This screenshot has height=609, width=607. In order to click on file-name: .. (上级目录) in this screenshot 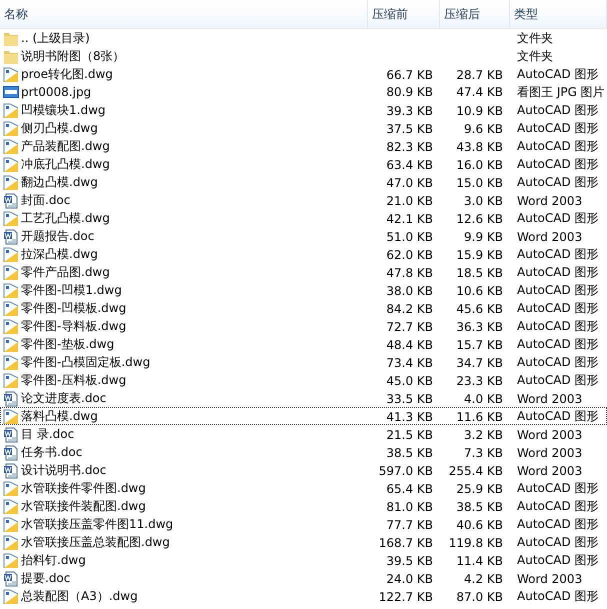, I will do `click(55, 38)`.